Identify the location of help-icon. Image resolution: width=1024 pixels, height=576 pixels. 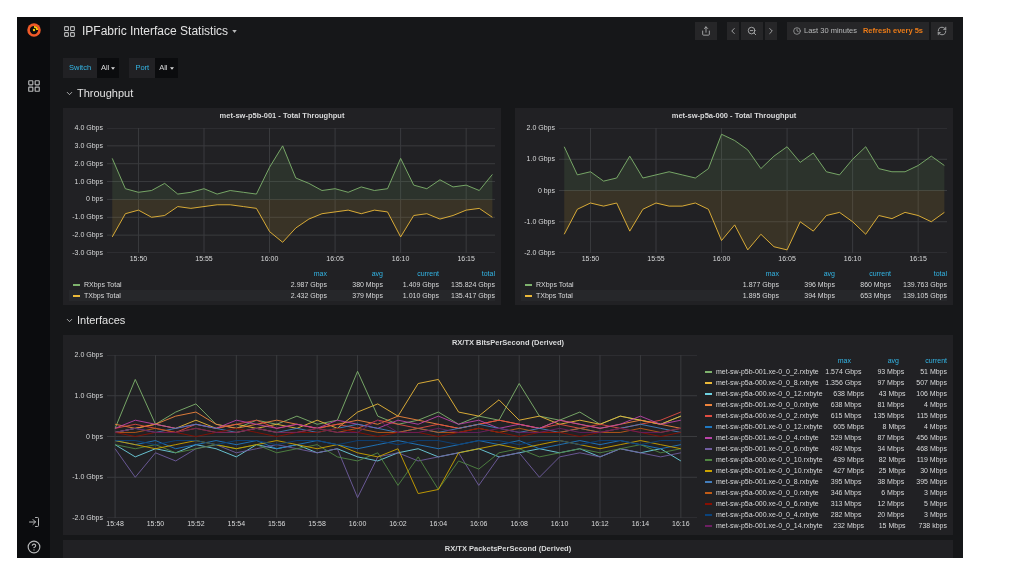
(33, 547).